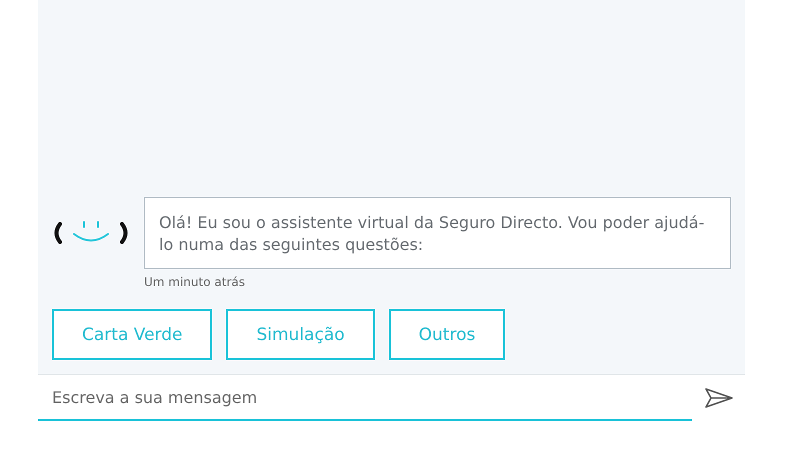  What do you see at coordinates (437, 233) in the screenshot?
I see `message-bubble: Olá! Eu sou o assistente virtual da Seguro Directo. Vou poder ajudá-lo numa das seguintes questões:` at bounding box center [437, 233].